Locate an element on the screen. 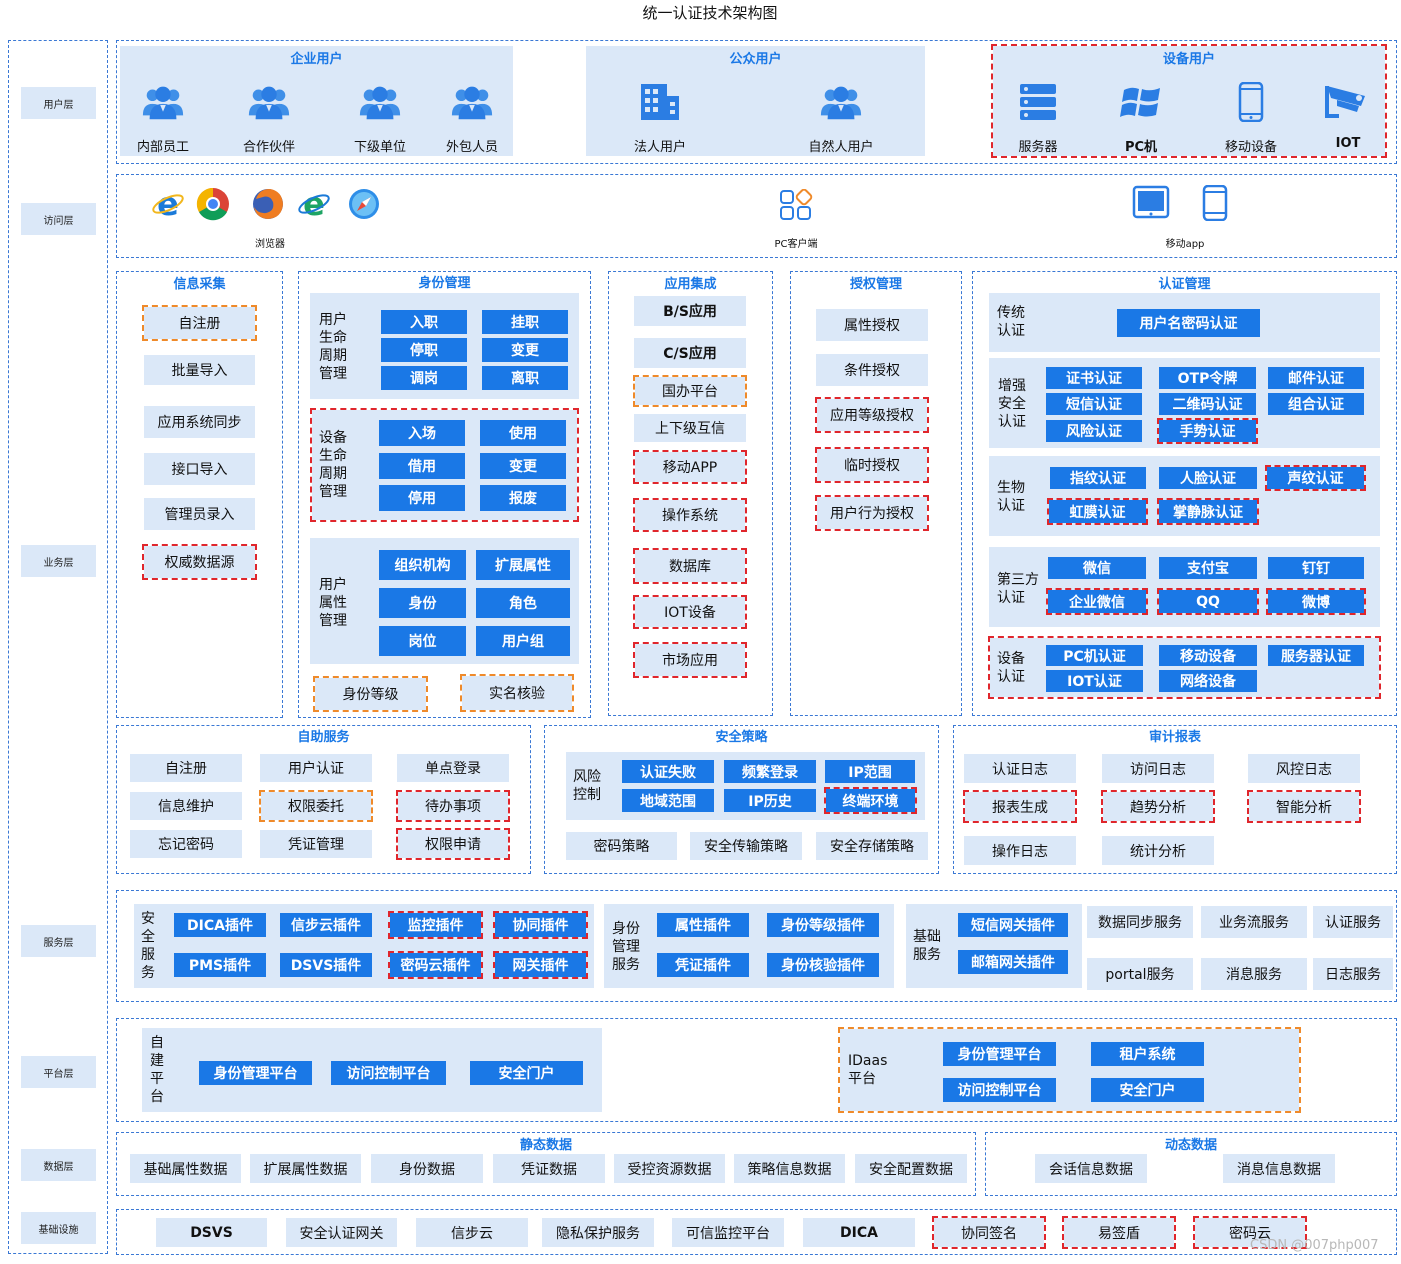  plugin-item: PMS插件 is located at coordinates (220, 965).